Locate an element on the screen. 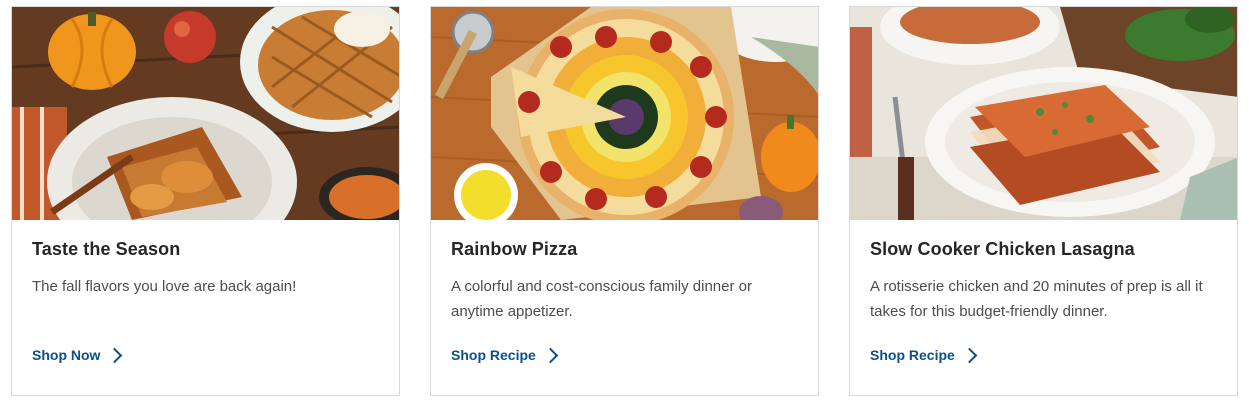 The image size is (1249, 405). card-title: Rainbow Pizza is located at coordinates (514, 249).